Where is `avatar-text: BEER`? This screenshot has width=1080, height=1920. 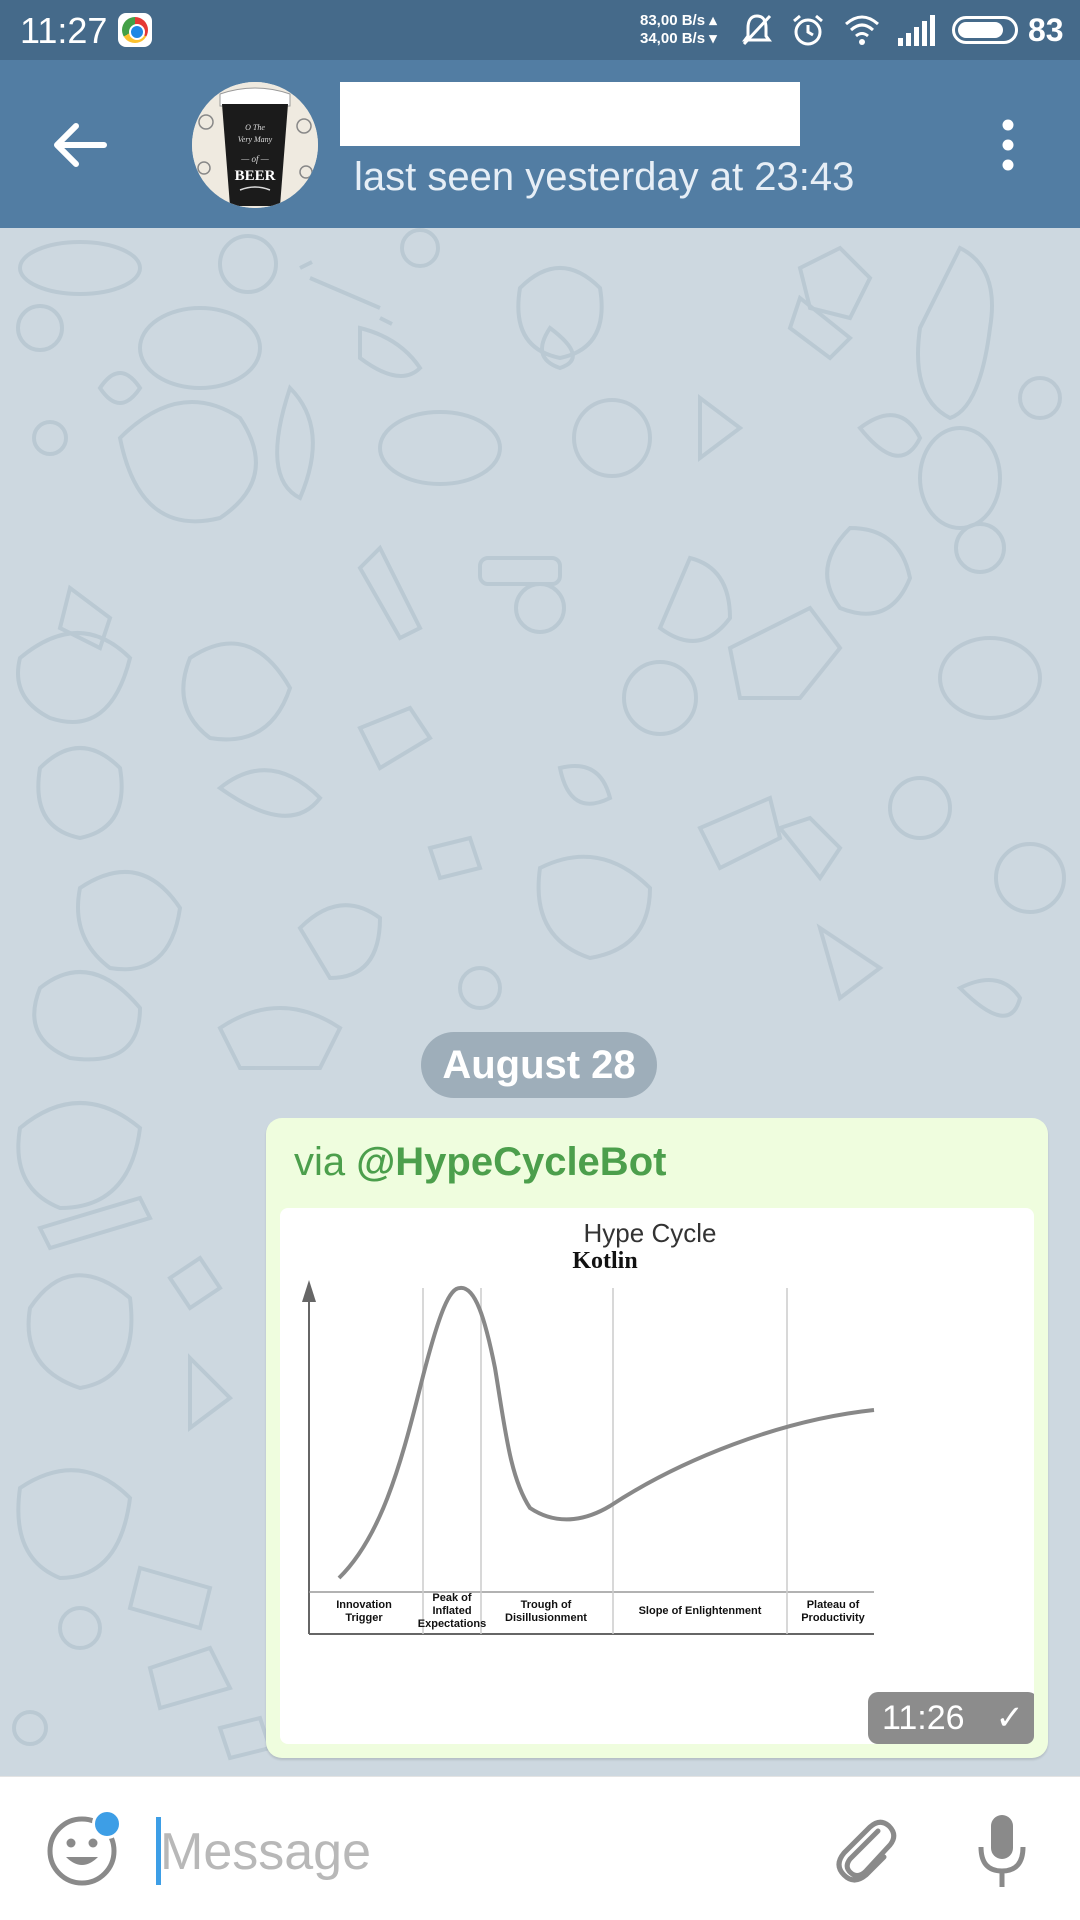 avatar-text: BEER is located at coordinates (255, 176).